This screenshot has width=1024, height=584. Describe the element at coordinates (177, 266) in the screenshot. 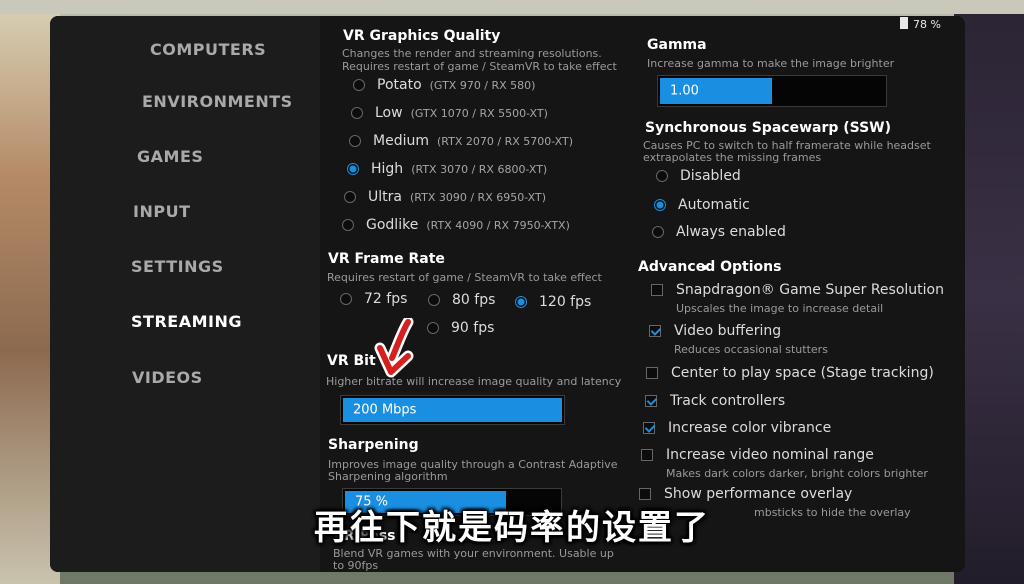

I see `sidebar-item-settings: SETTINGS` at that location.